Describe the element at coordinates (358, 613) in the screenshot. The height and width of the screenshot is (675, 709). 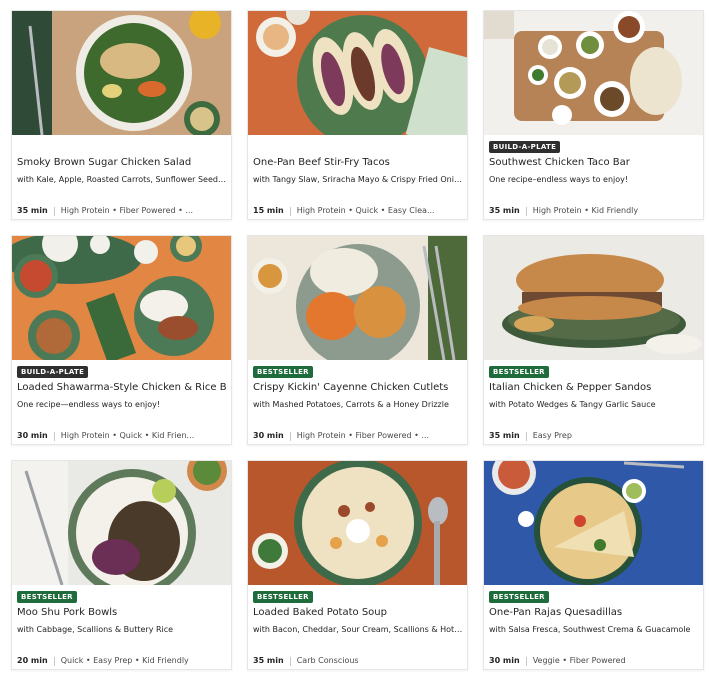
I see `recipe-title: Loaded Baked Potato Soup` at that location.